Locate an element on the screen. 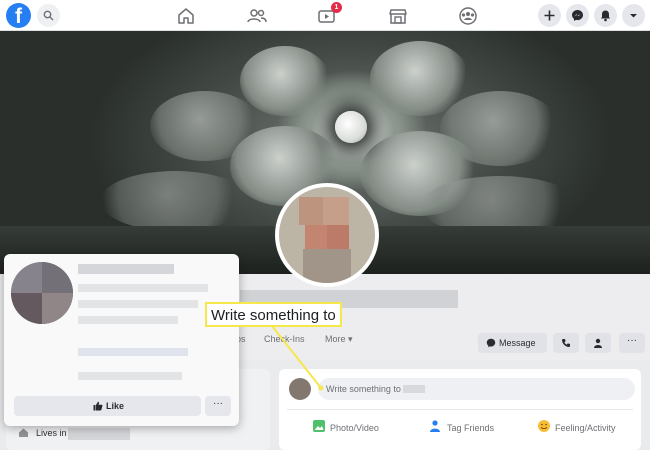 Image resolution: width=650 pixels, height=450 pixels. callout-label: Write something to is located at coordinates (273, 314).